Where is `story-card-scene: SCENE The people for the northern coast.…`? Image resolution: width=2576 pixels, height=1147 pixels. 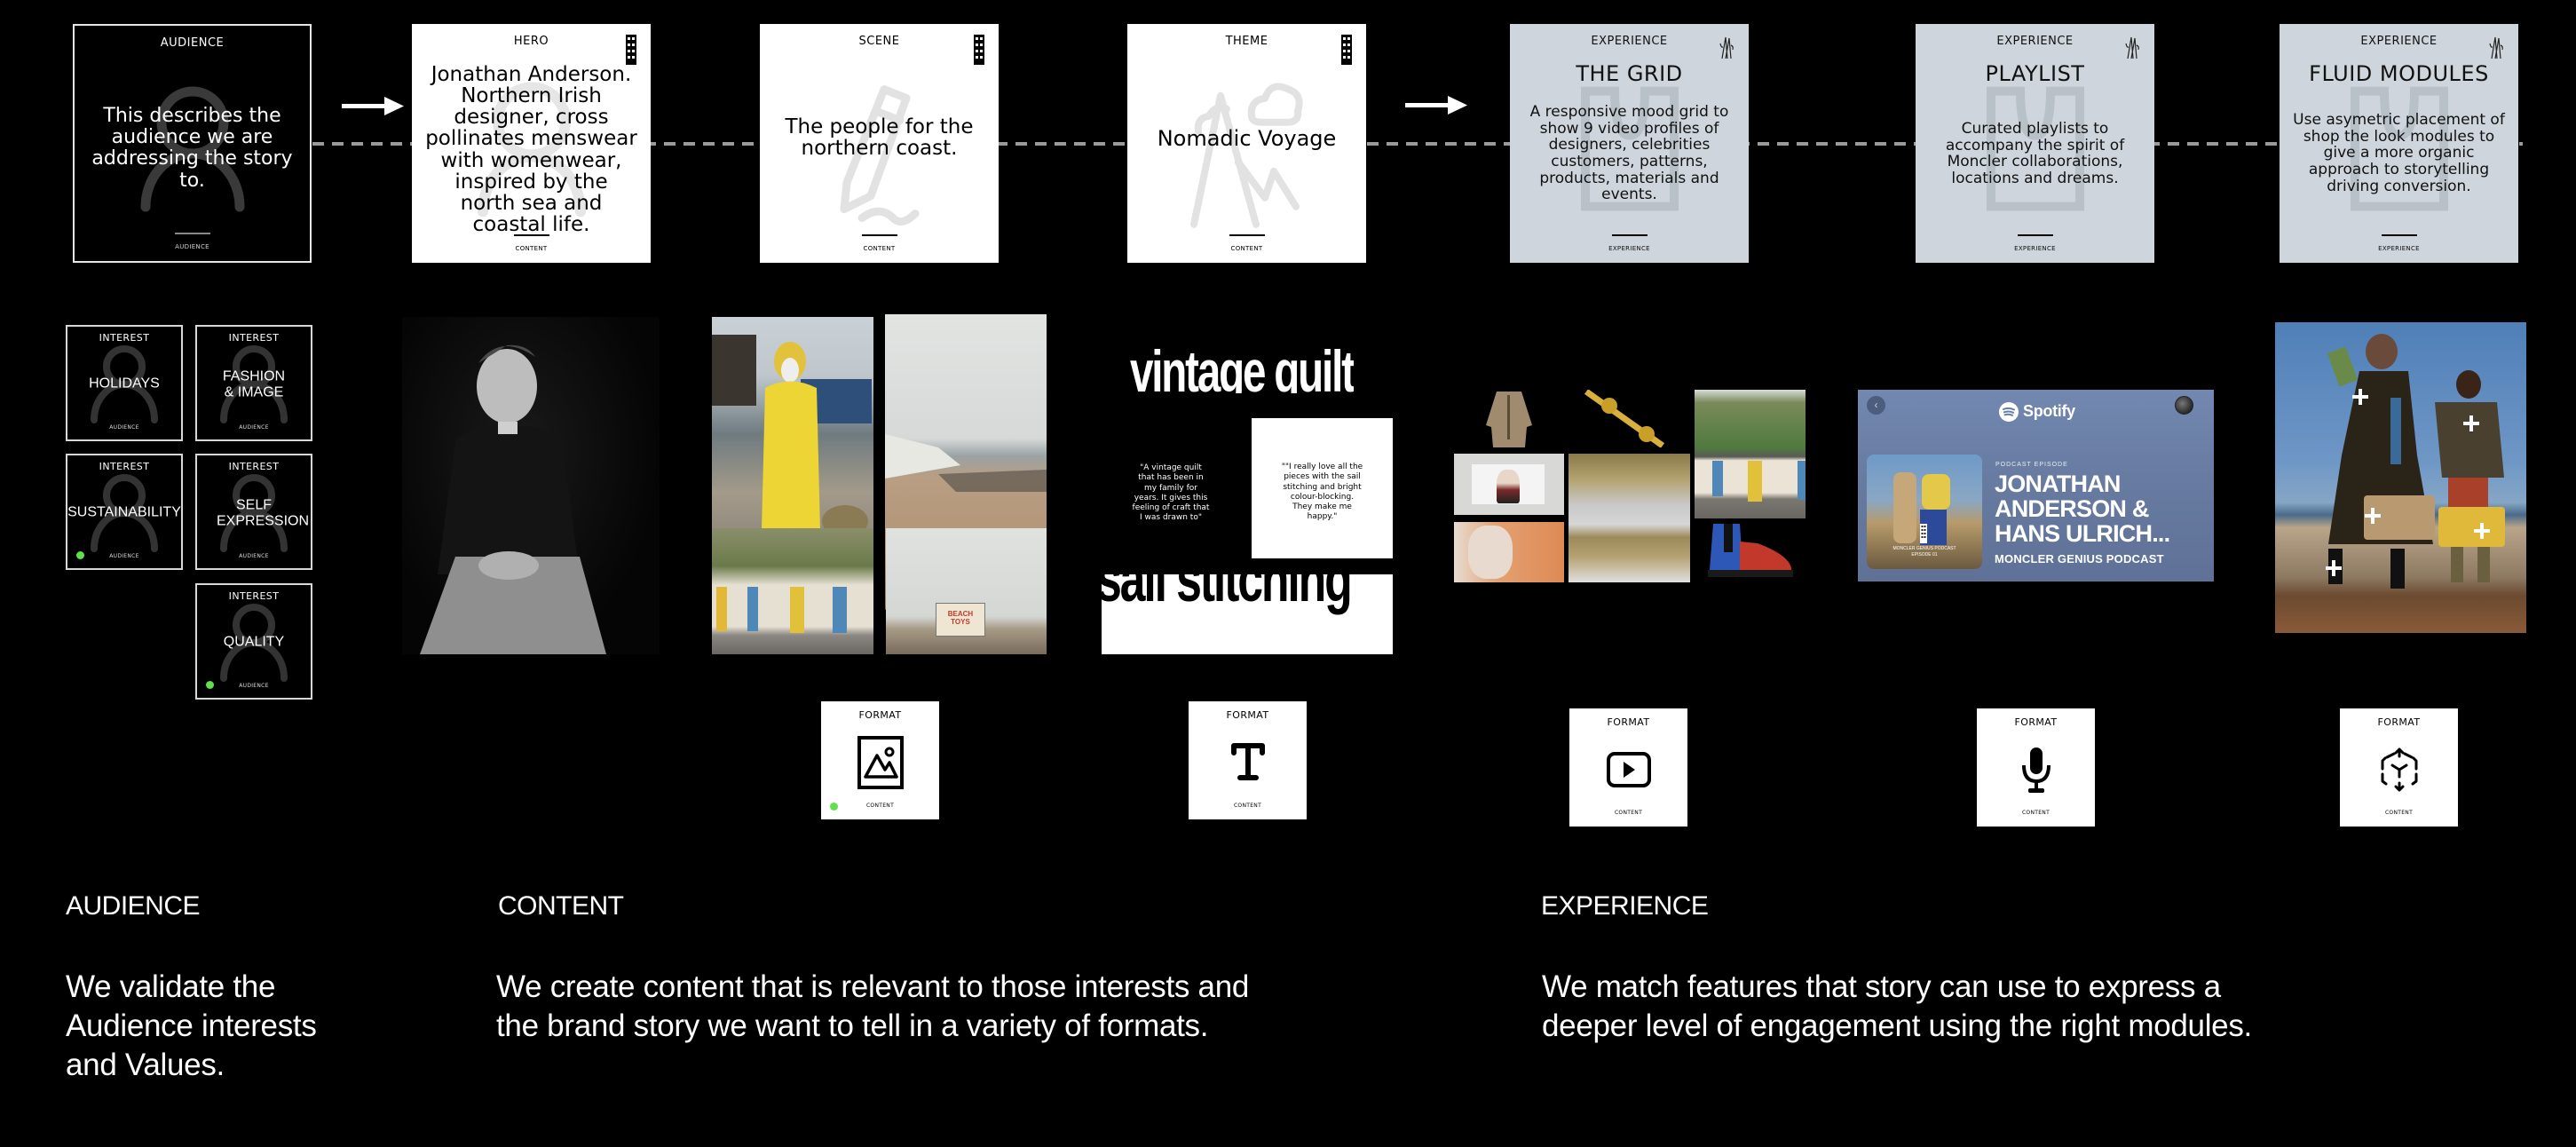
story-card-scene: SCENE The people for the northern coast.… is located at coordinates (879, 143).